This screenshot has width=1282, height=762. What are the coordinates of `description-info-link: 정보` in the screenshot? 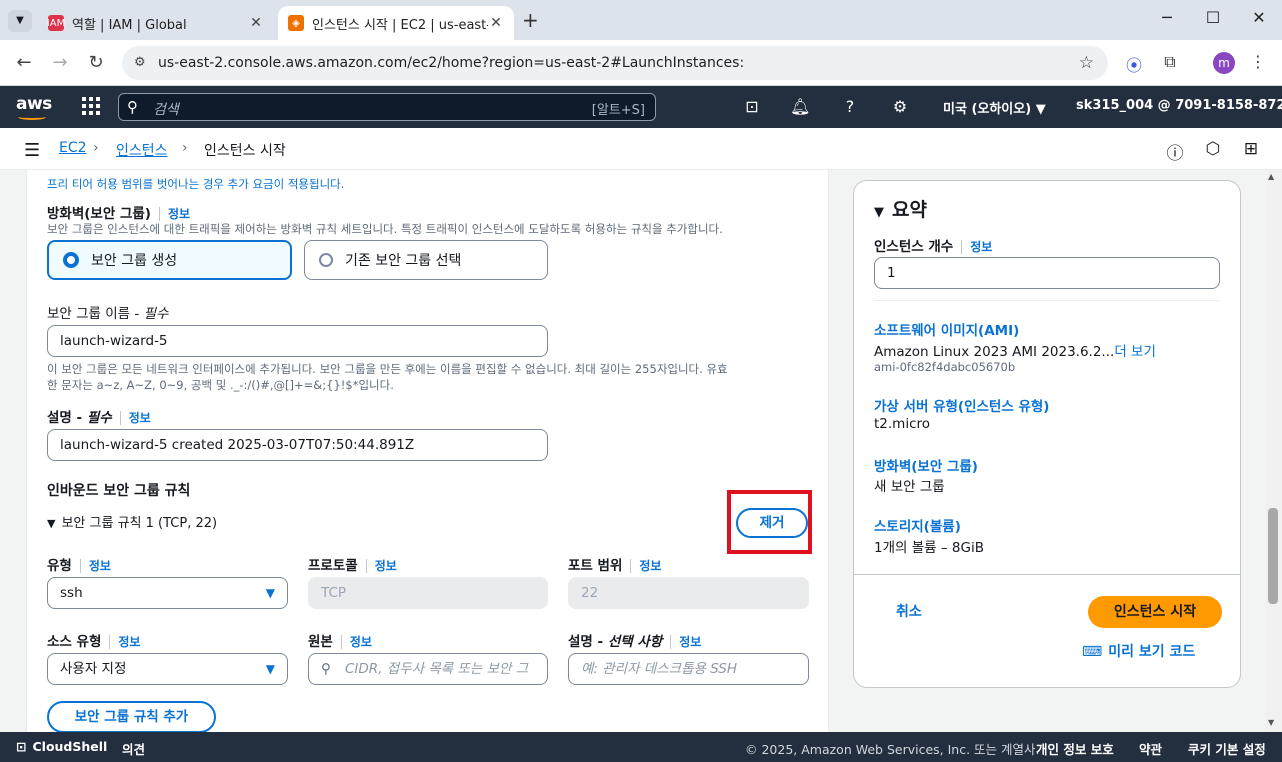 It's located at (135, 418).